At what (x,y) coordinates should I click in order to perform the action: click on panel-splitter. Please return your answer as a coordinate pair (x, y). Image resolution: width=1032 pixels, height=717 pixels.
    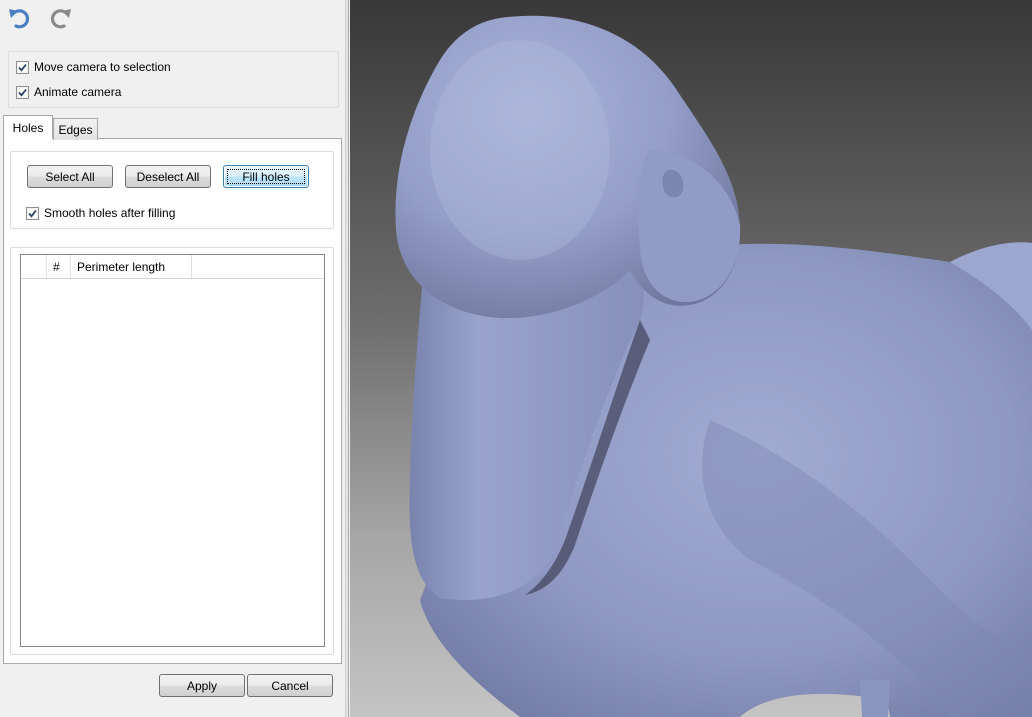
    Looking at the image, I should click on (347, 358).